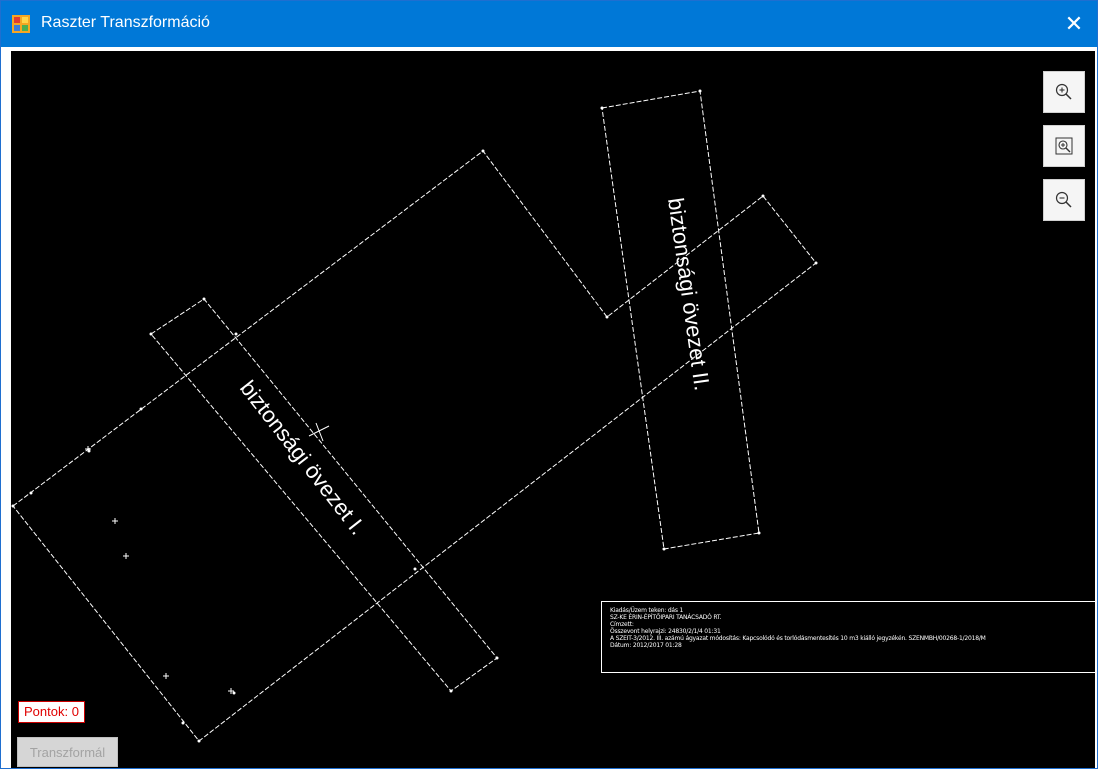 Image resolution: width=1098 pixels, height=769 pixels. I want to click on title-block-line: Összevont helyrajzi: 24830/2/1/4 01:31, so click(665, 631).